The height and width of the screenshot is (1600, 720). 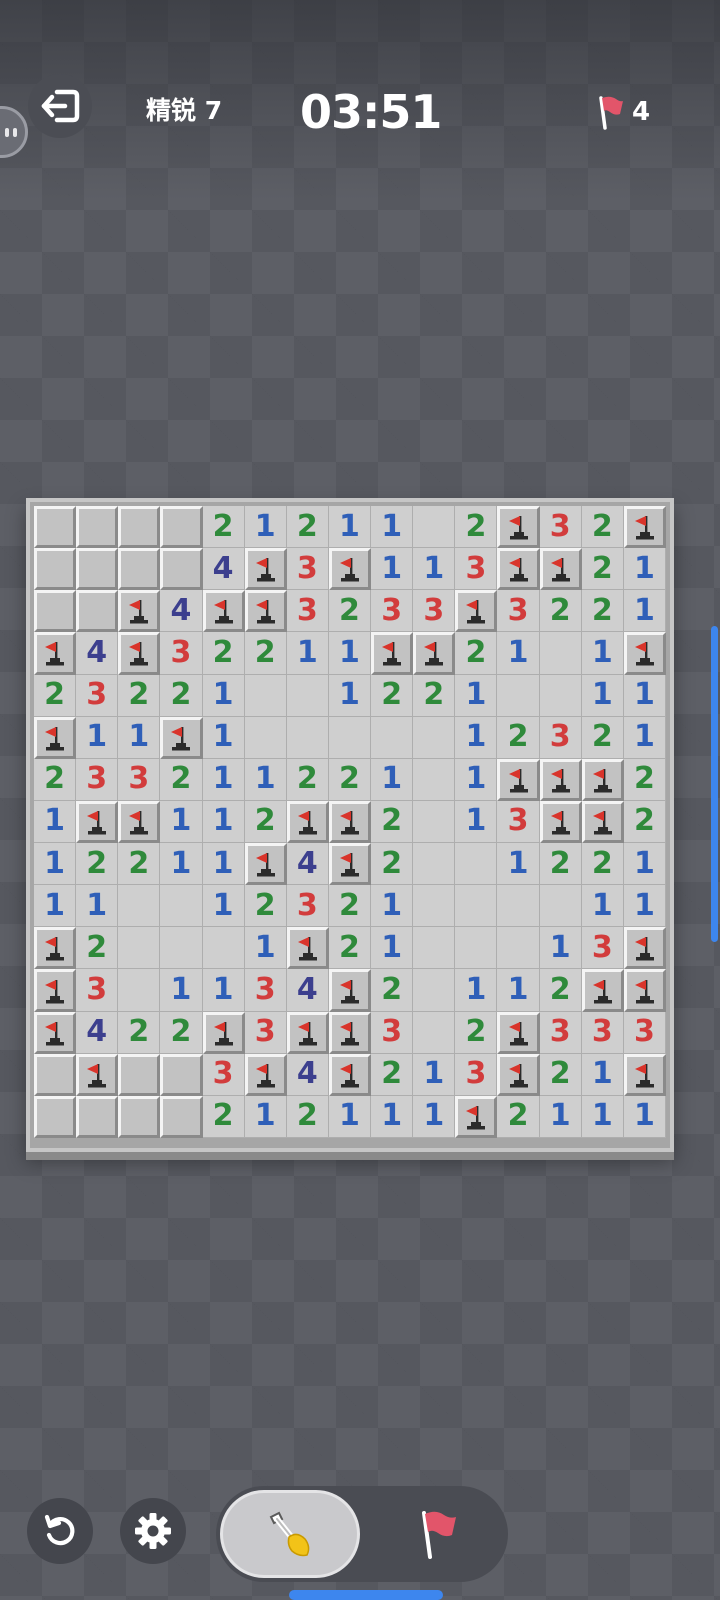 I want to click on flag-mode-button, so click(x=438, y=1534).